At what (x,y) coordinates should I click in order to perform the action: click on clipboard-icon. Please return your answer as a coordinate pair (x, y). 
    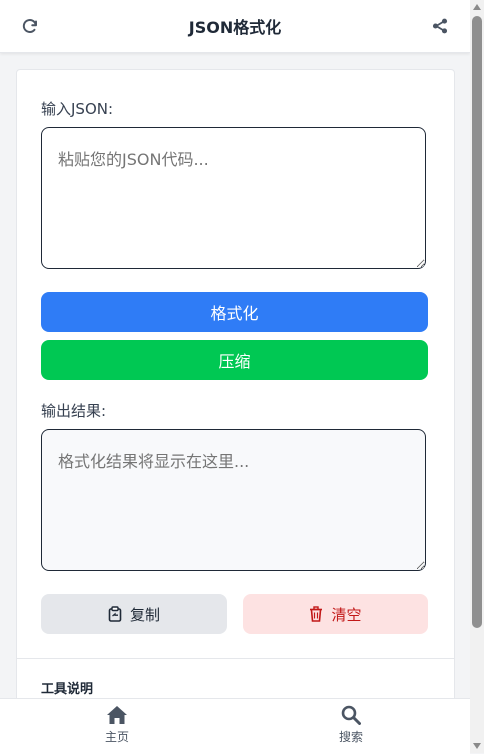
    Looking at the image, I should click on (115, 614).